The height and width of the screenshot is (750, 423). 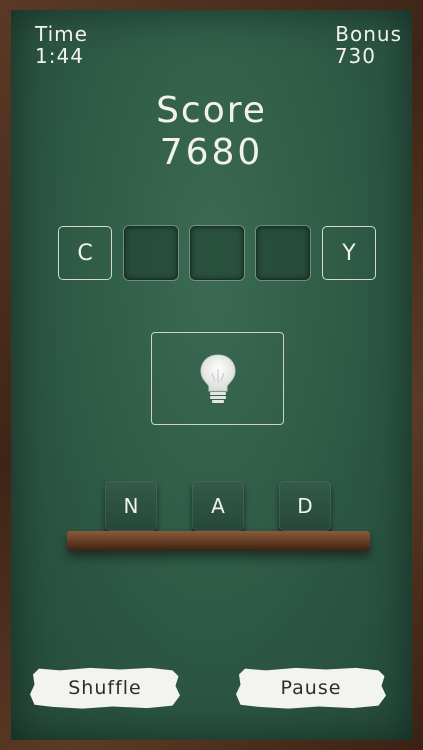 I want to click on shuffle-button-label: Shuffle, so click(x=105, y=688).